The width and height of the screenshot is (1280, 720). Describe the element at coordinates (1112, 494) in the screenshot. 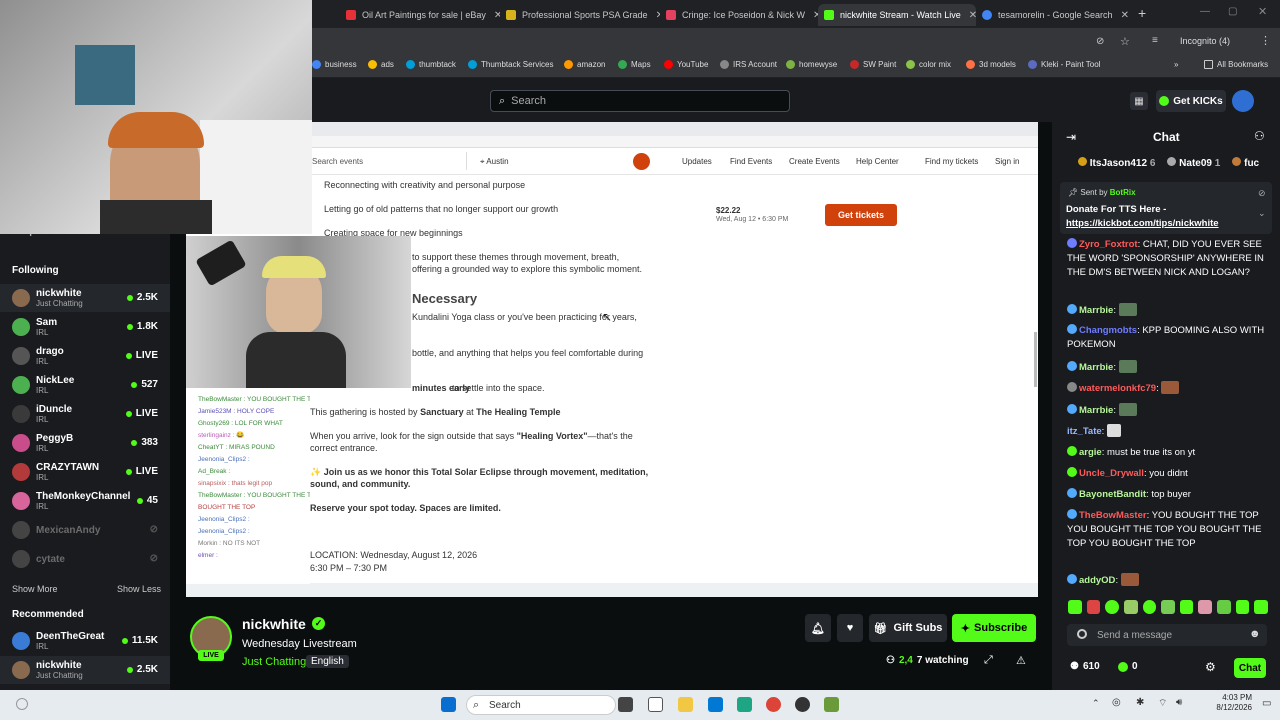

I see `chat-username: BayonetBandit` at that location.